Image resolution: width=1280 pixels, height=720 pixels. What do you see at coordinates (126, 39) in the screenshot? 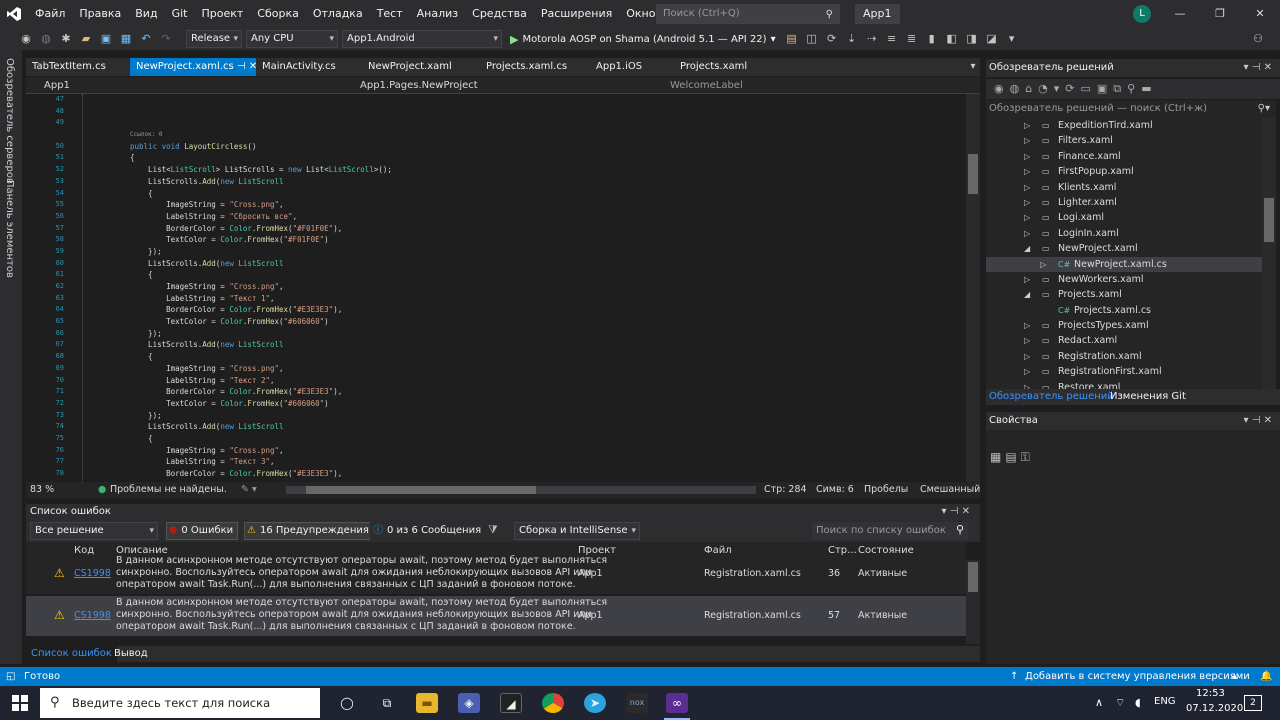
I see `save-all-icon: ▦` at bounding box center [126, 39].